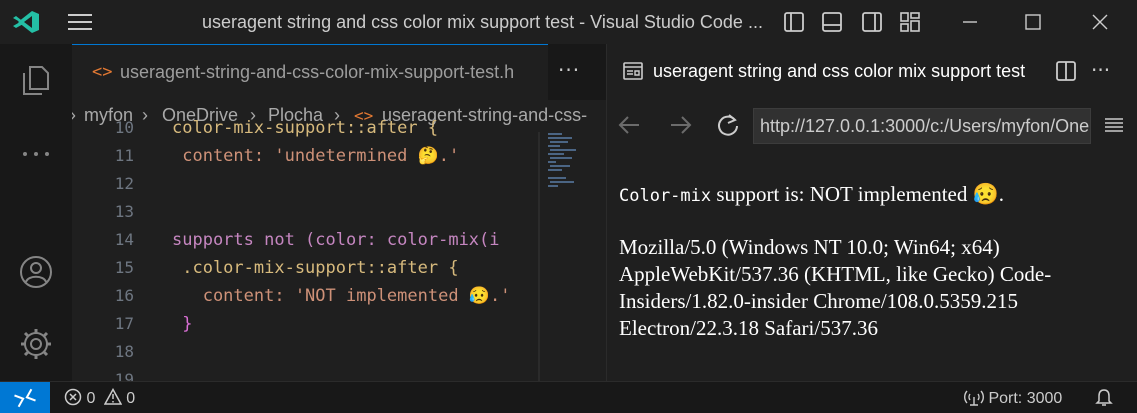  What do you see at coordinates (36, 154) in the screenshot?
I see `more-icon` at bounding box center [36, 154].